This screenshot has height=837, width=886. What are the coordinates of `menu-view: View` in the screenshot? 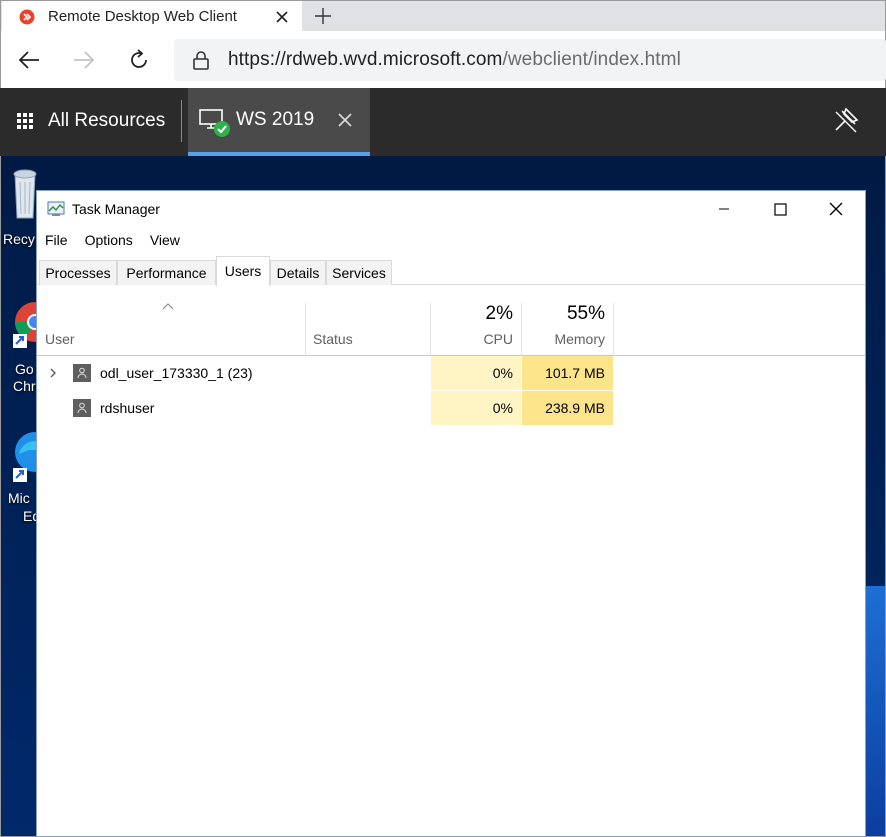 It's located at (161, 240).